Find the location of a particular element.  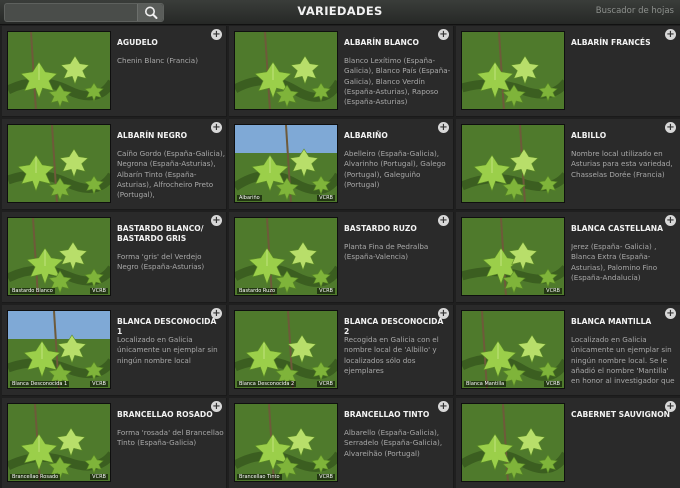

variety-name: ALBARÍN NEGRO is located at coordinates (152, 135).